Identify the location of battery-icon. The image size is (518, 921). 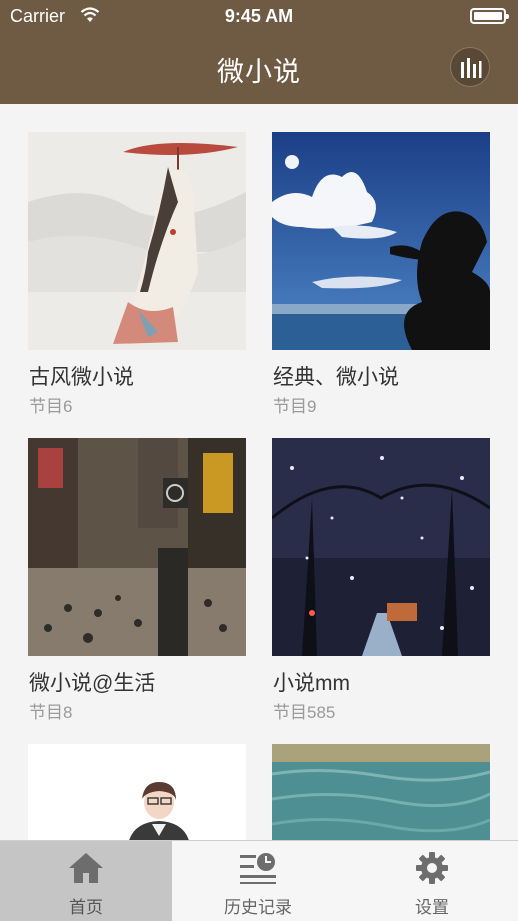
(489, 16).